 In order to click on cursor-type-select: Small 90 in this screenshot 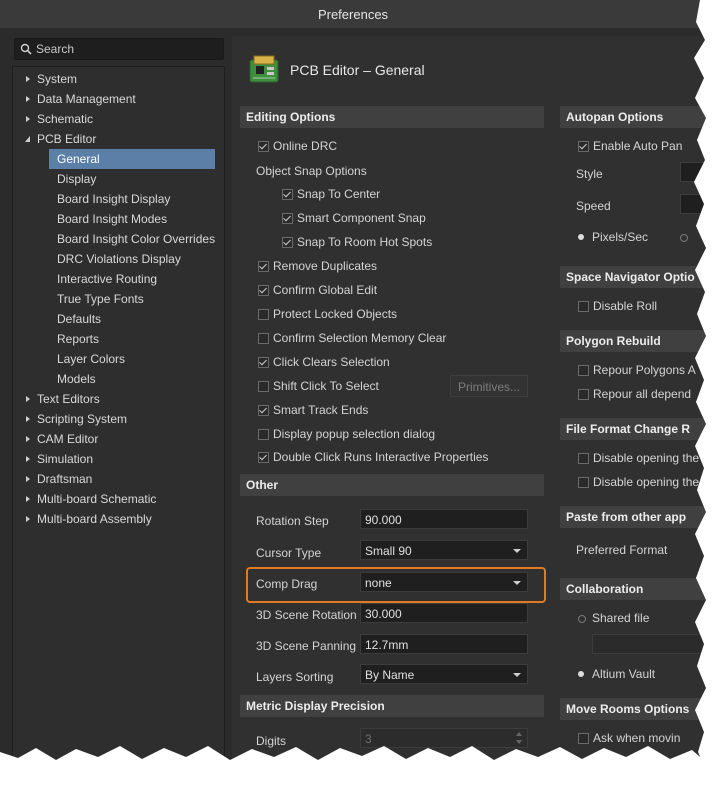, I will do `click(444, 550)`.